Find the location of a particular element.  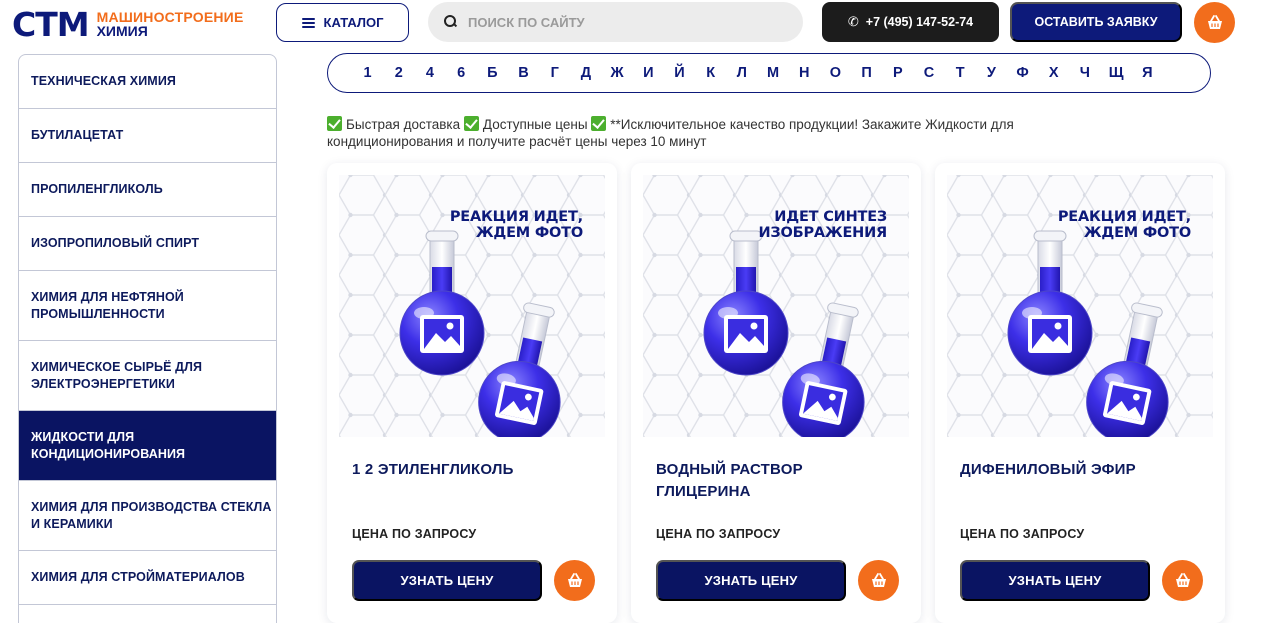

product-image-placeholder: ИДЕТ СИНТЕЗ ИЗОБРАЖЕНИЯ is located at coordinates (776, 306).